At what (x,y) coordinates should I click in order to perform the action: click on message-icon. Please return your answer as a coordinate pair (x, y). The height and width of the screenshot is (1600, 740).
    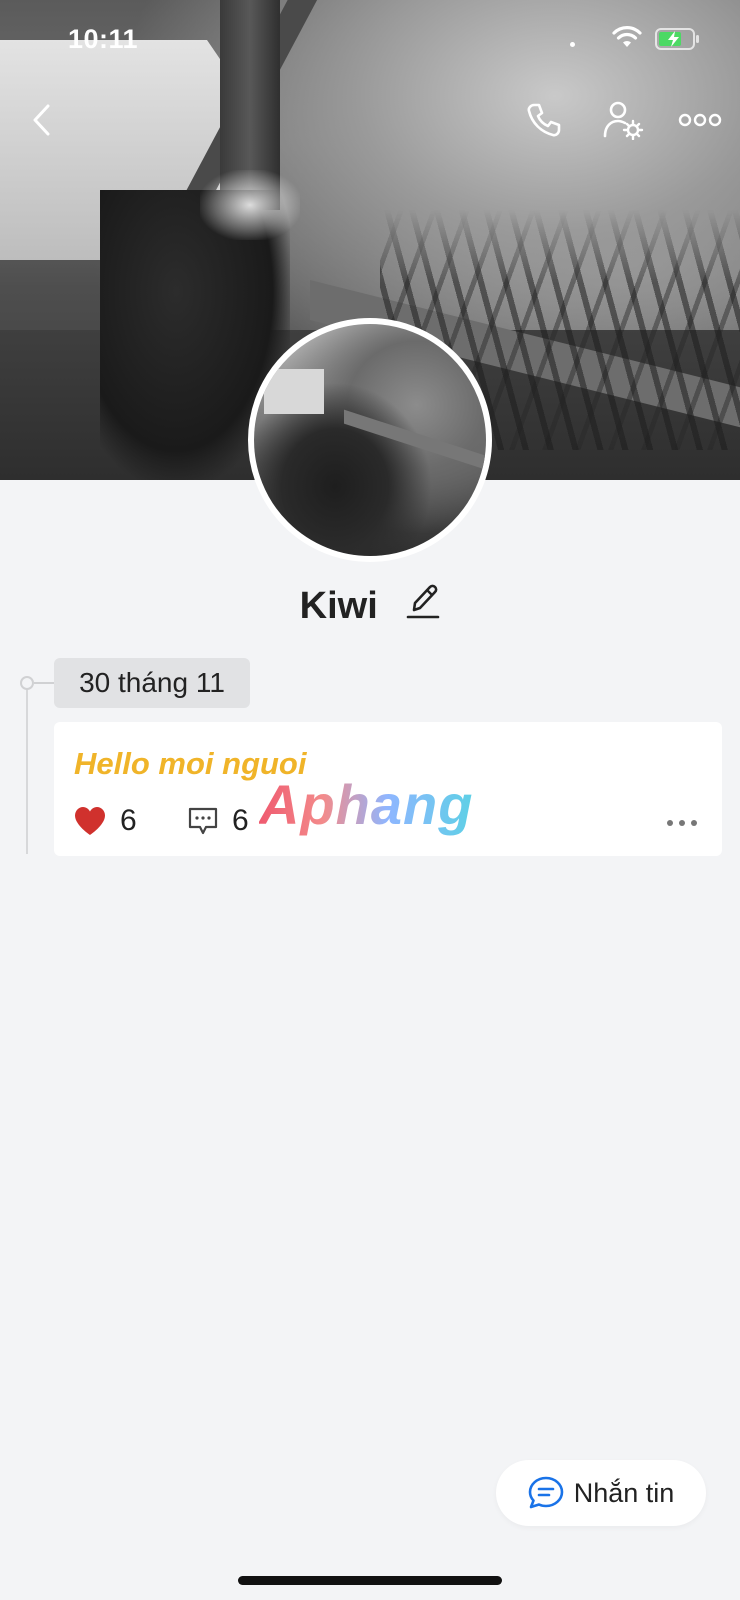
    Looking at the image, I should click on (546, 1492).